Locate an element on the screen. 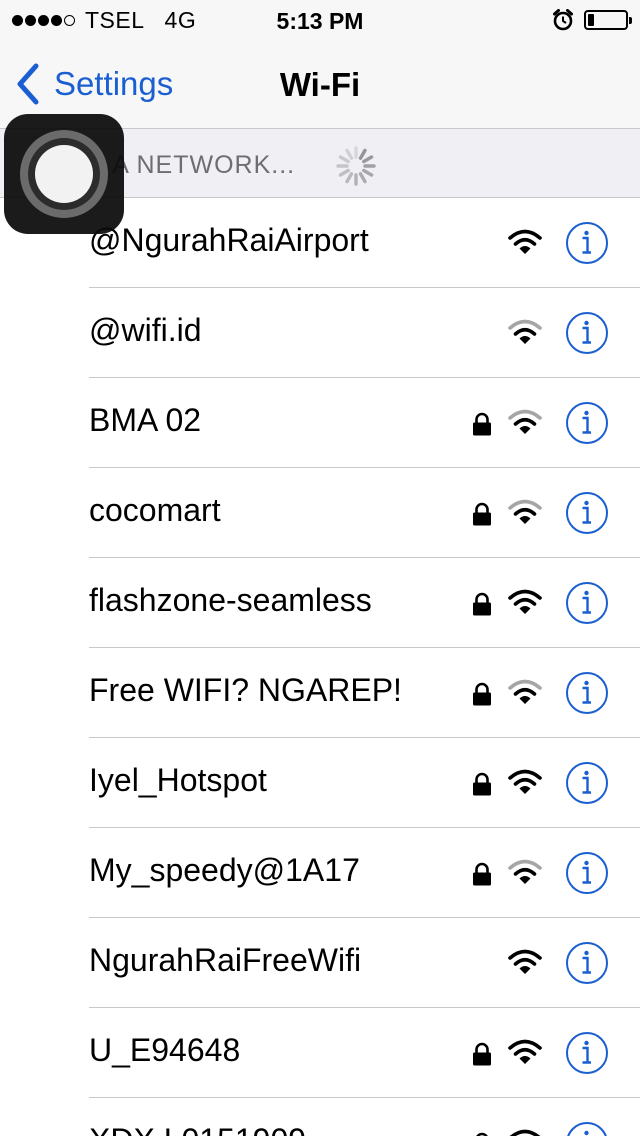 This screenshot has width=640, height=1136. network-name: XDX L0151909 is located at coordinates (197, 1129).